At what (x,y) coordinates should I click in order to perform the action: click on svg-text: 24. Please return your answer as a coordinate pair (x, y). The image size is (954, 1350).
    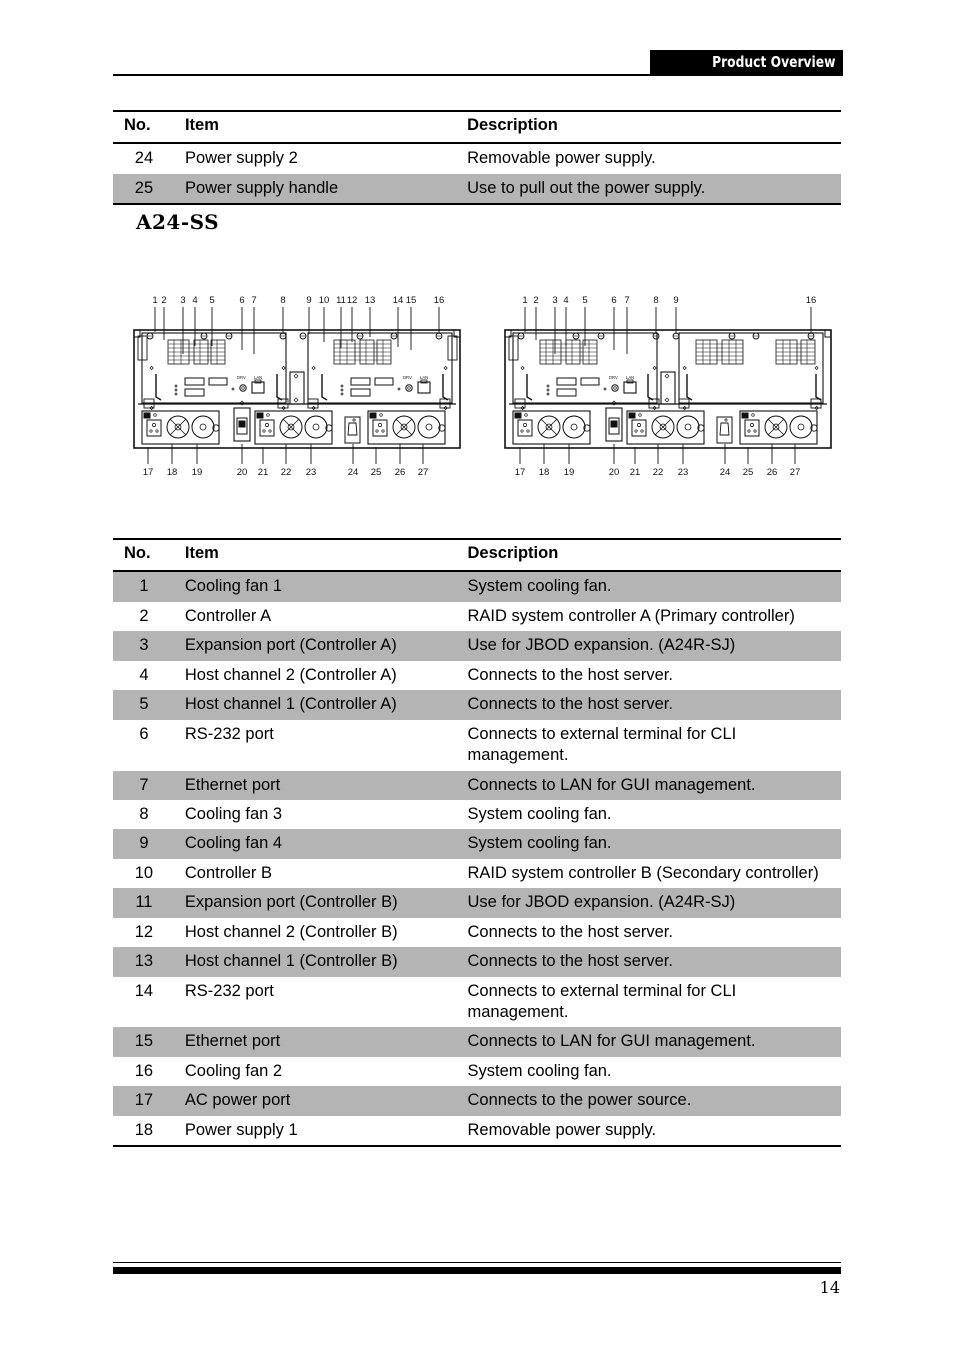
    Looking at the image, I should click on (725, 472).